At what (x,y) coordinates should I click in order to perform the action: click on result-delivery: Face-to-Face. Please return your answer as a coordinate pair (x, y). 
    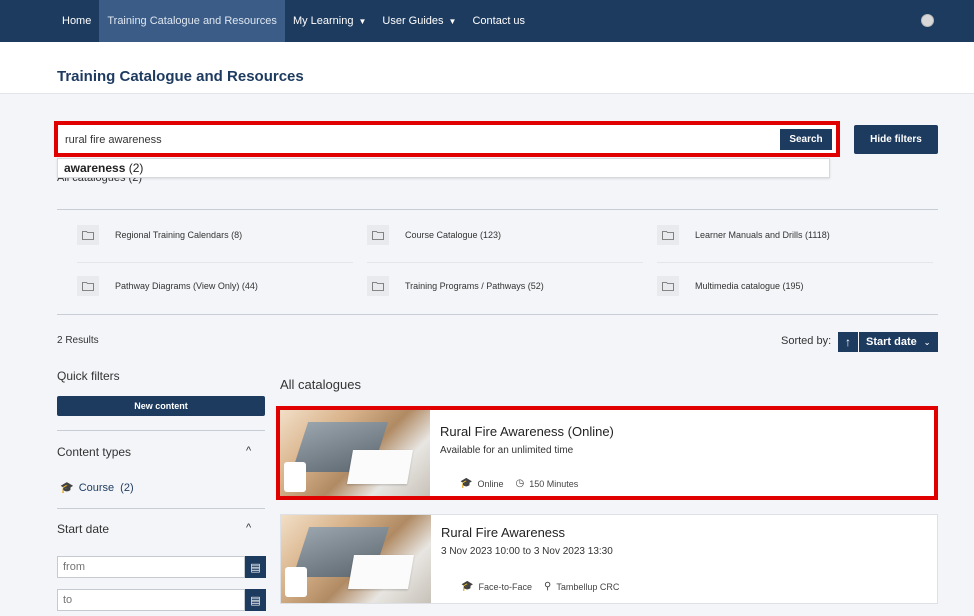
    Looking at the image, I should click on (505, 586).